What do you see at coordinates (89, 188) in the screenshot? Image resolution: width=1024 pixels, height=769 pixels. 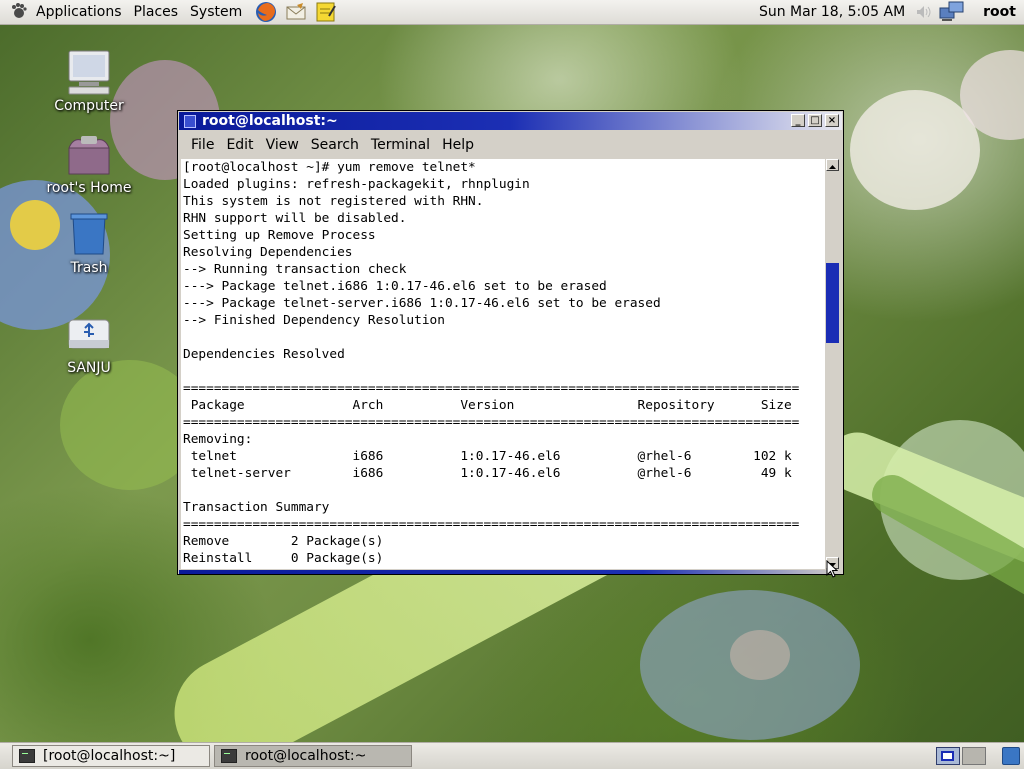 I see `desktop-icon-label: root's Home` at bounding box center [89, 188].